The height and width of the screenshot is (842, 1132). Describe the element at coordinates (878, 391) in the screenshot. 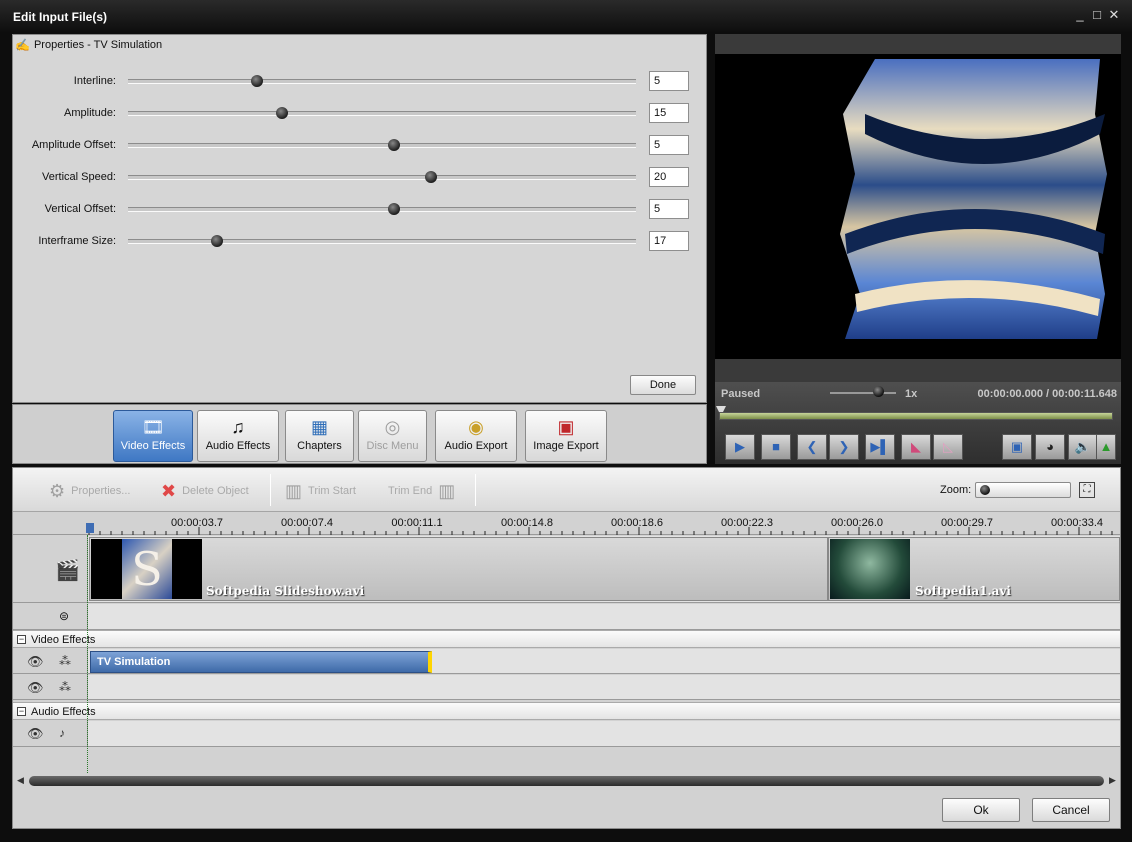

I see `speed-slider-knob` at that location.